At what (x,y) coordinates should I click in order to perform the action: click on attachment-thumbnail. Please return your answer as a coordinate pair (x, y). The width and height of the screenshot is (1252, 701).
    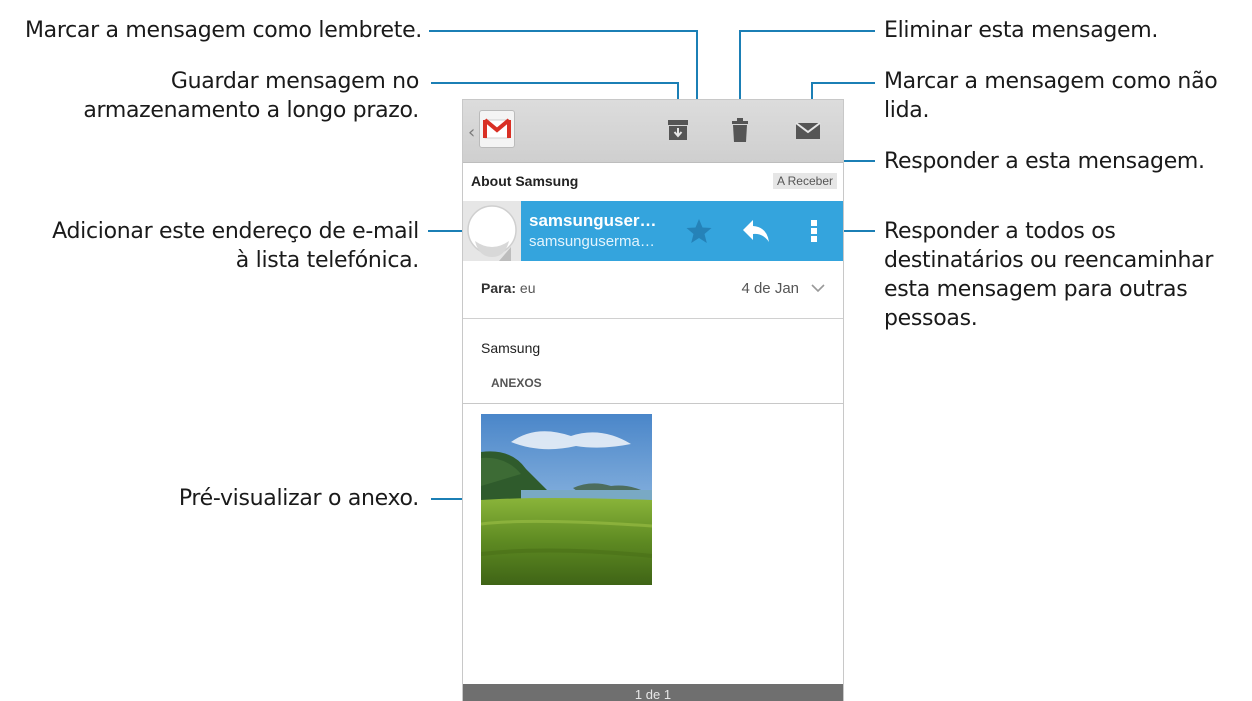
    Looking at the image, I should click on (566, 499).